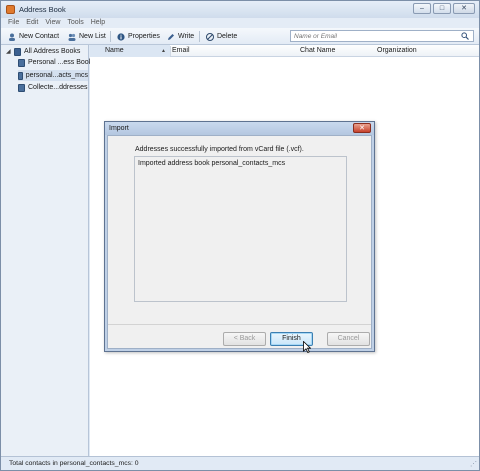 This screenshot has width=480, height=471. Describe the element at coordinates (8, 51) in the screenshot. I see `collapse-arrow-icon: ◢` at that location.